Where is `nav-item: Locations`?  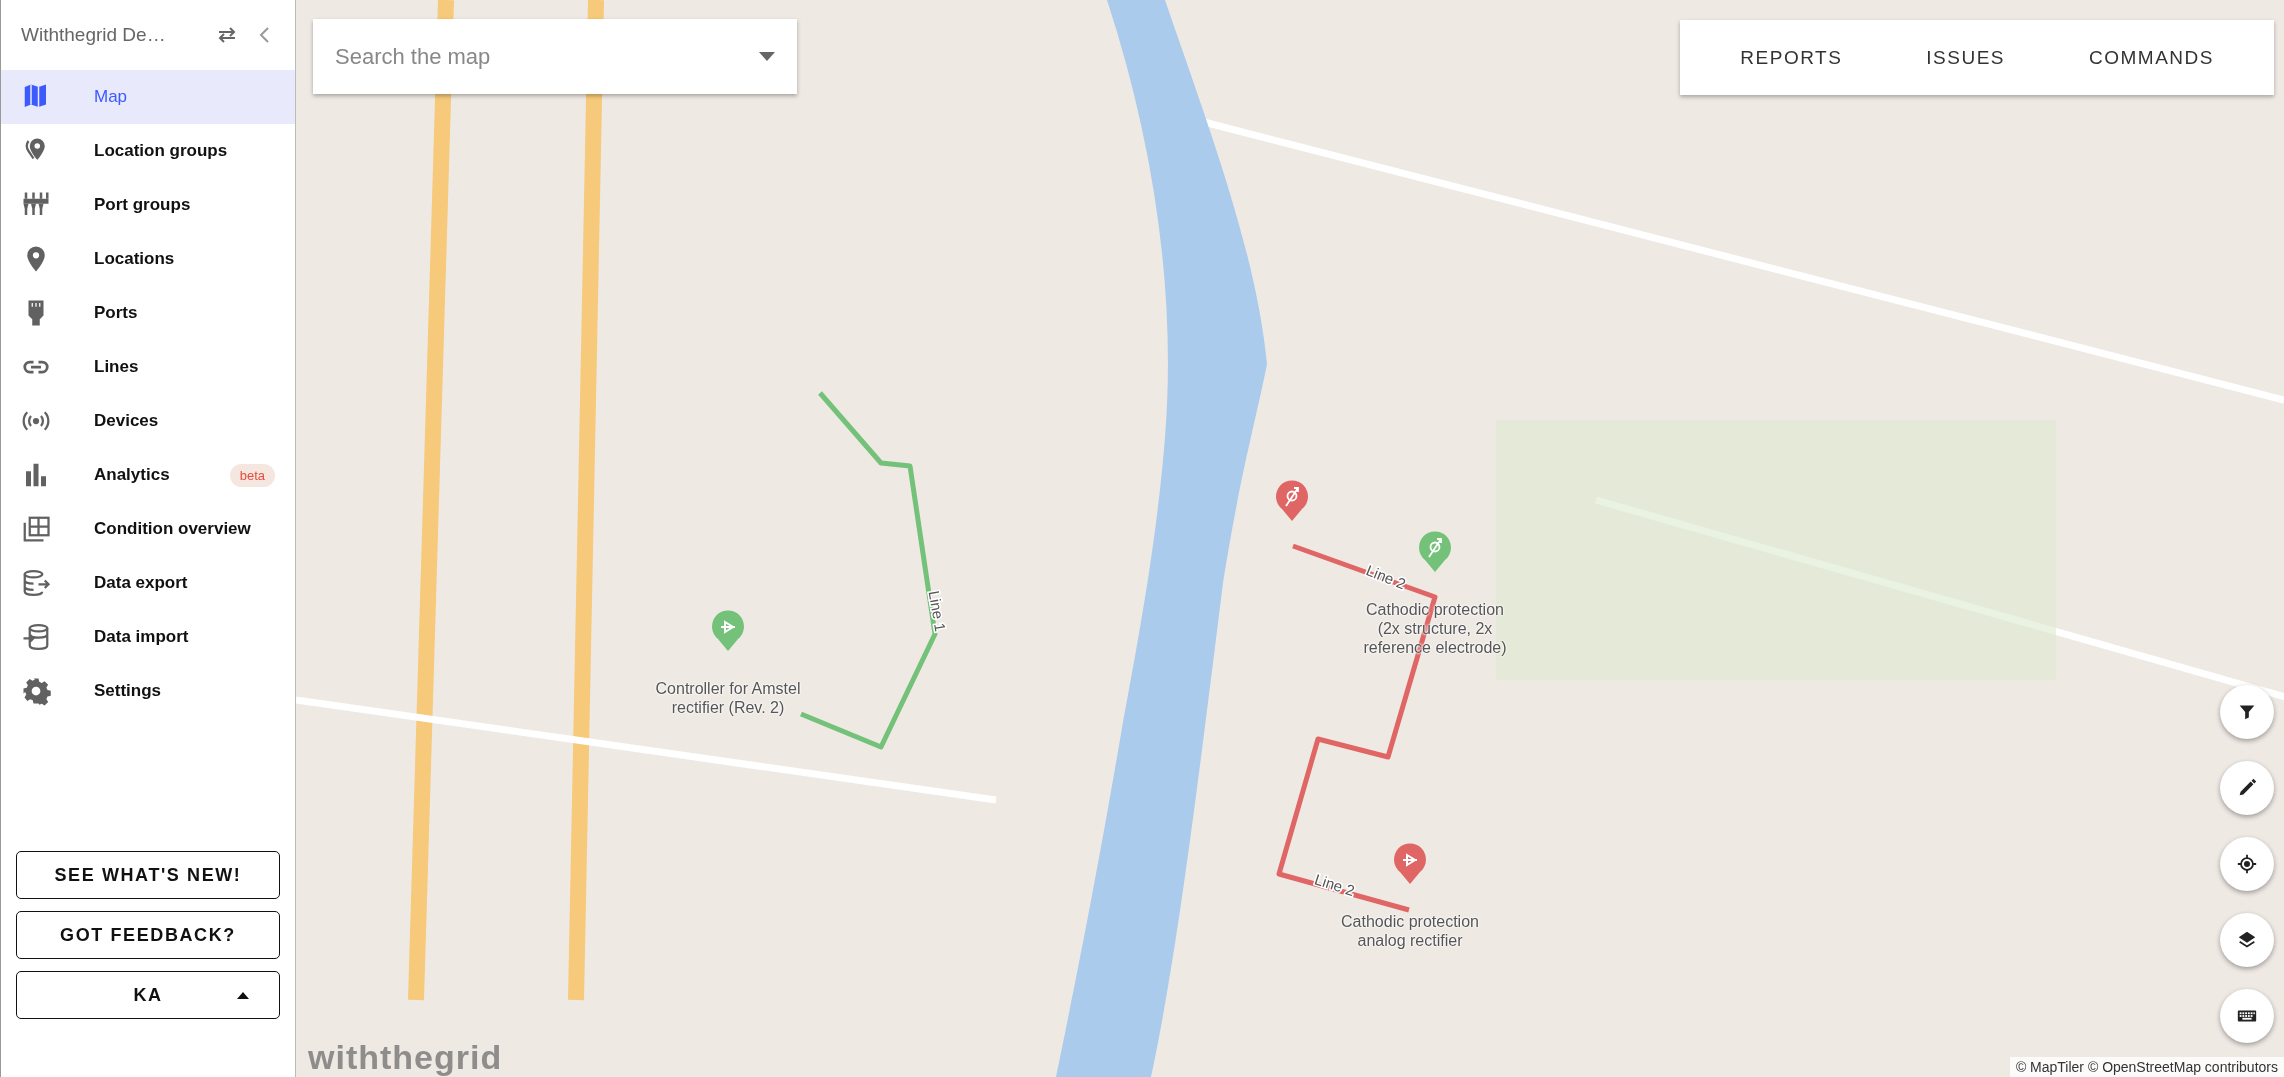
nav-item: Locations is located at coordinates (148, 259).